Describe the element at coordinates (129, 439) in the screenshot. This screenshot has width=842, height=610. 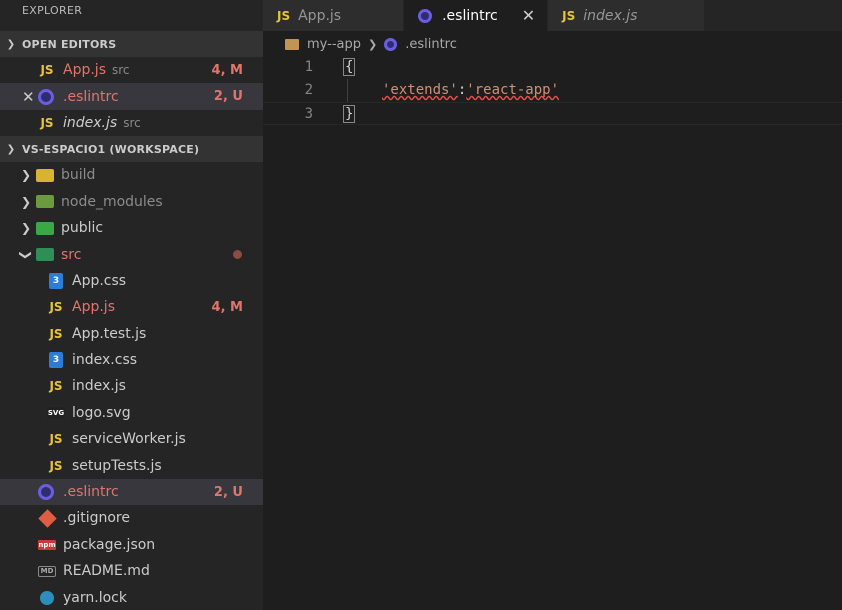
I see `tree-item-label: serviceWorker.js` at that location.